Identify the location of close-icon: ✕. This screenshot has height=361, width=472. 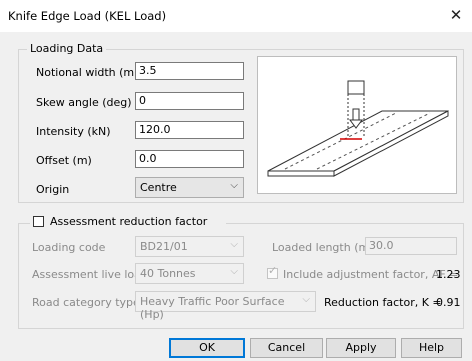
(456, 15).